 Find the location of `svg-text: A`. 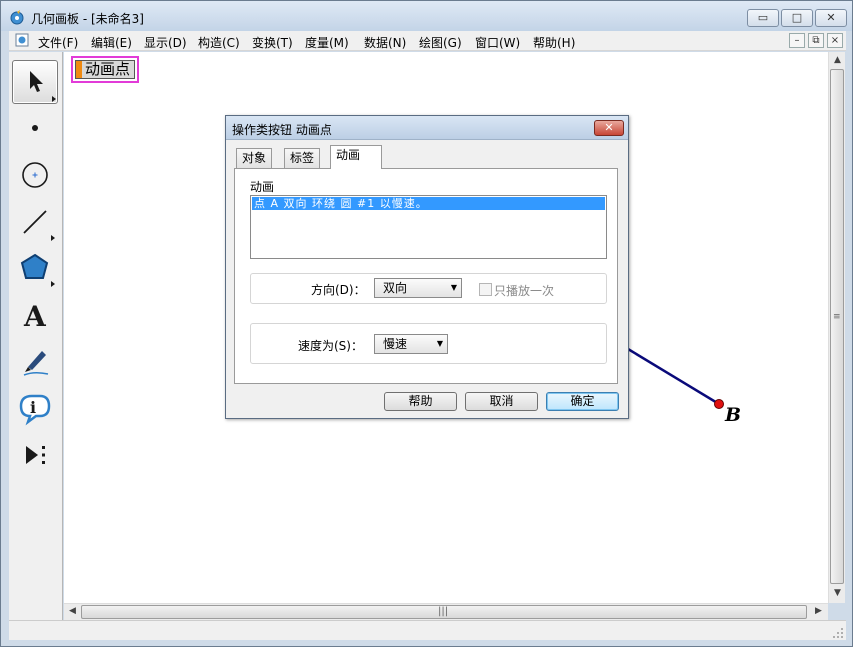

svg-text: A is located at coordinates (35, 316).